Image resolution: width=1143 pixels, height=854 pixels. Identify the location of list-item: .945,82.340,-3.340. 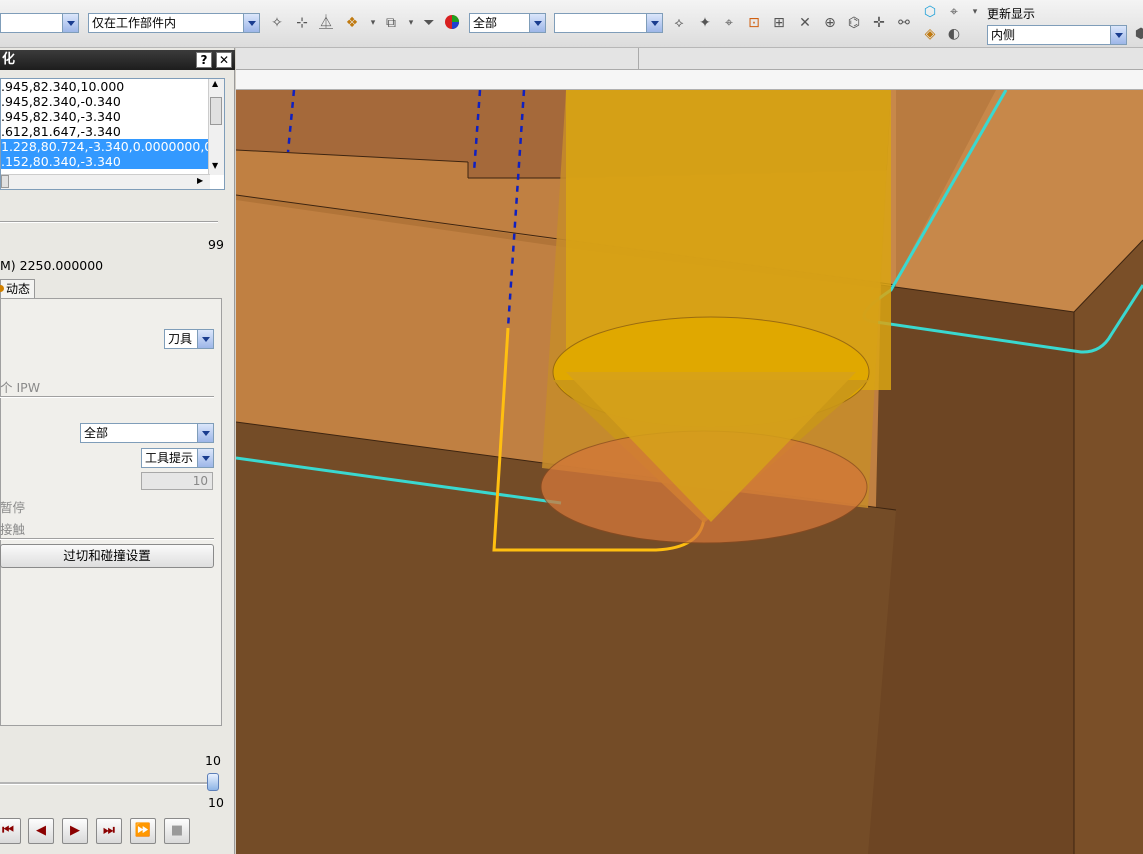
(112, 116).